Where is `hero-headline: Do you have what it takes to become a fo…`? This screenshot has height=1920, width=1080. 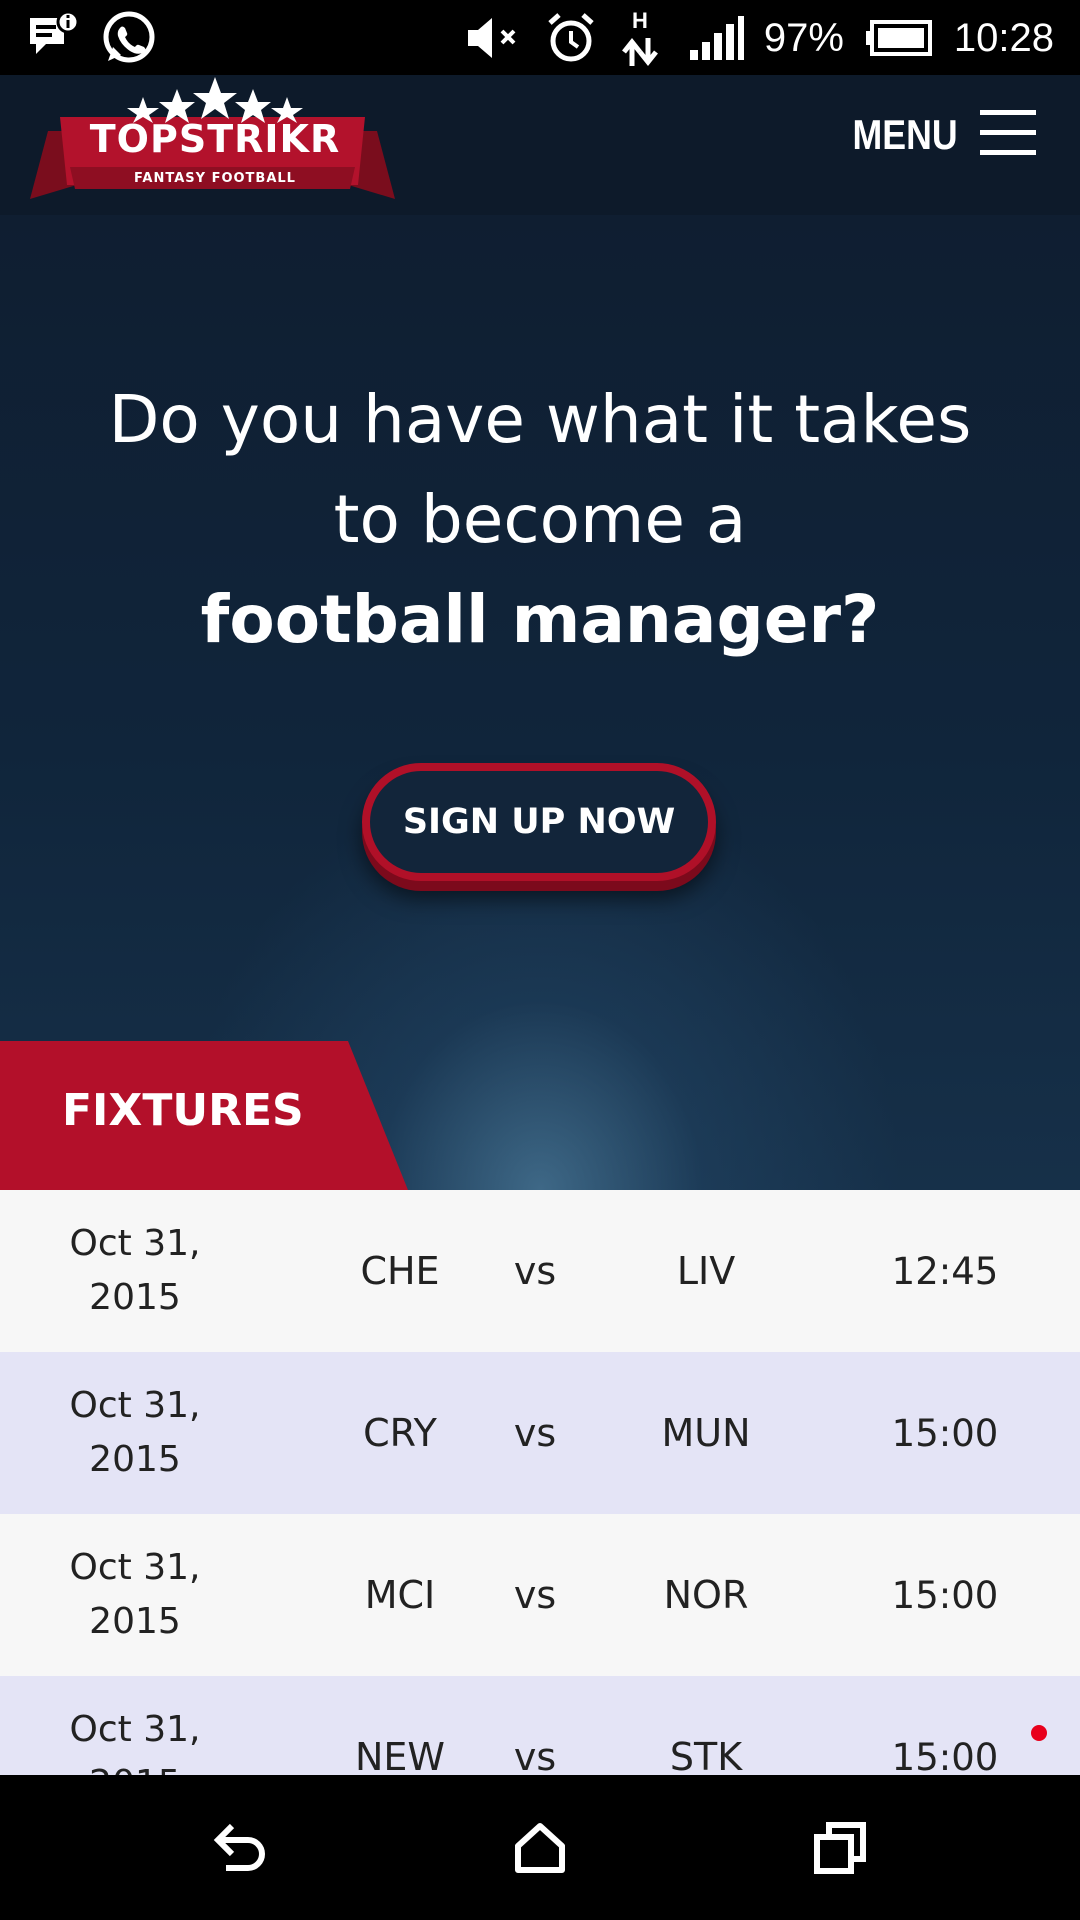
hero-headline: Do you have what it takes to become a fo… is located at coordinates (540, 520).